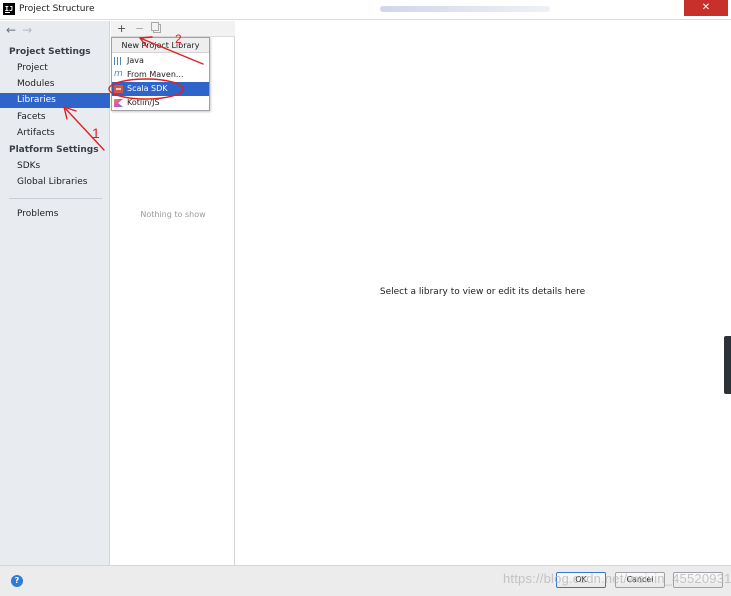  Describe the element at coordinates (465, 9) in the screenshot. I see `blurred-title-region` at that location.